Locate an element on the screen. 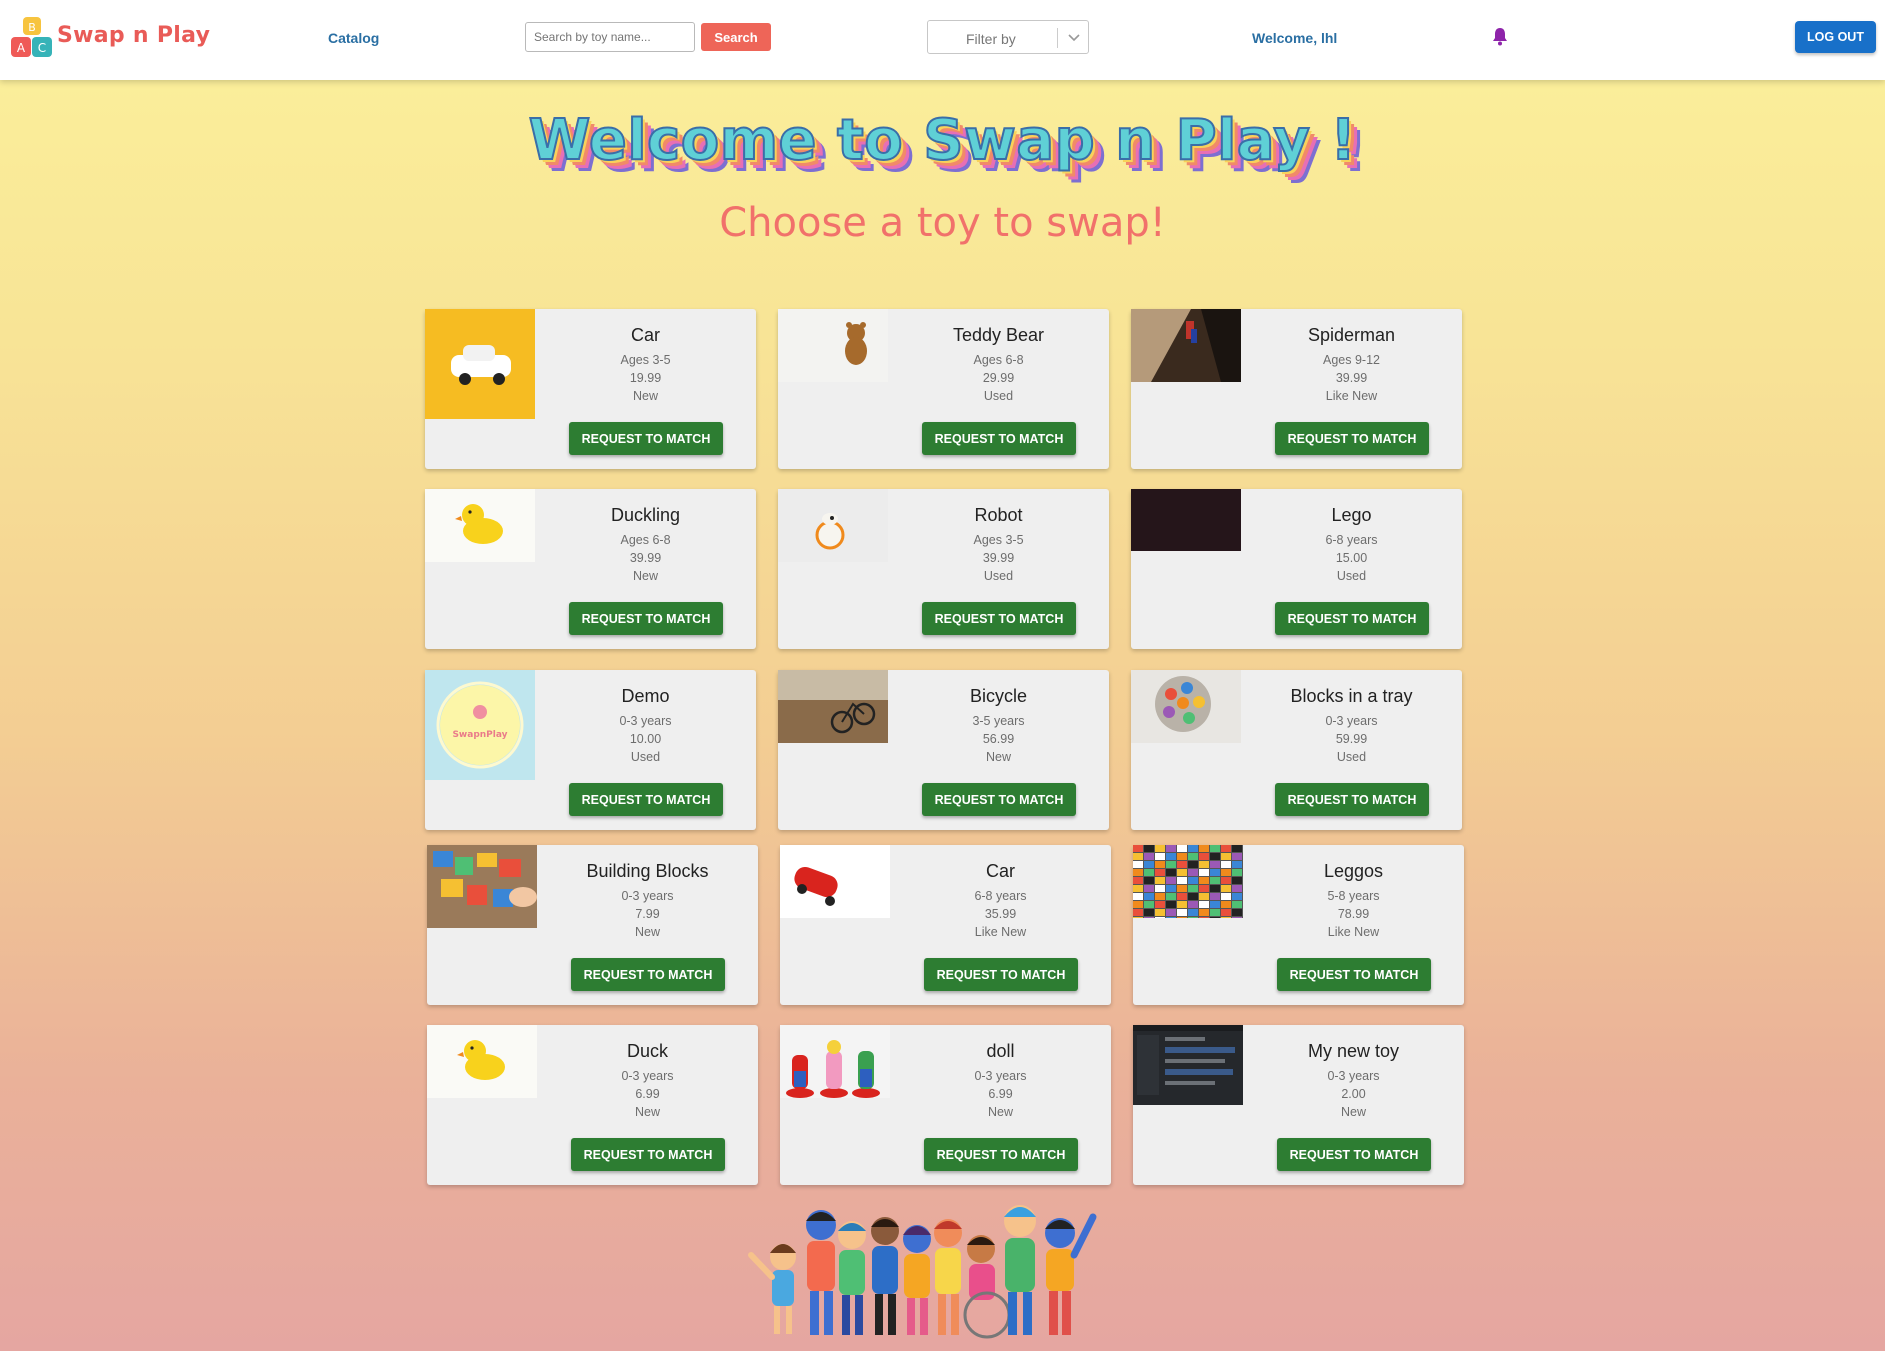  svg-text: C is located at coordinates (42, 48).